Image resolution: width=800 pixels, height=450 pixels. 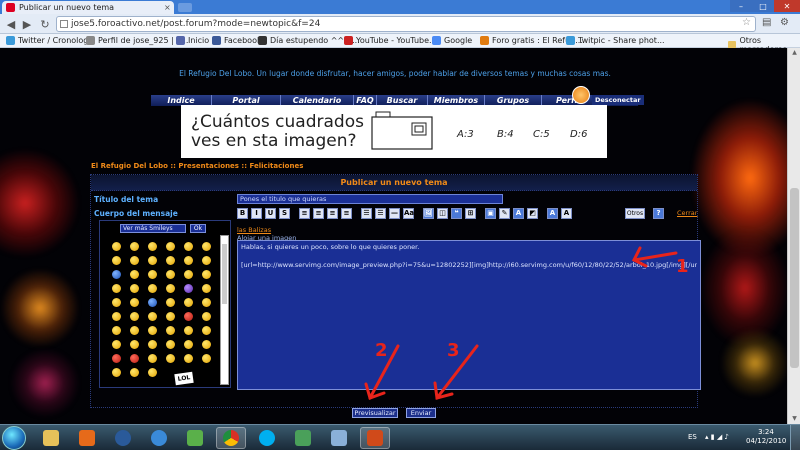 What do you see at coordinates (27, 24) in the screenshot?
I see `forward-arrow-icon: ▶` at bounding box center [27, 24].